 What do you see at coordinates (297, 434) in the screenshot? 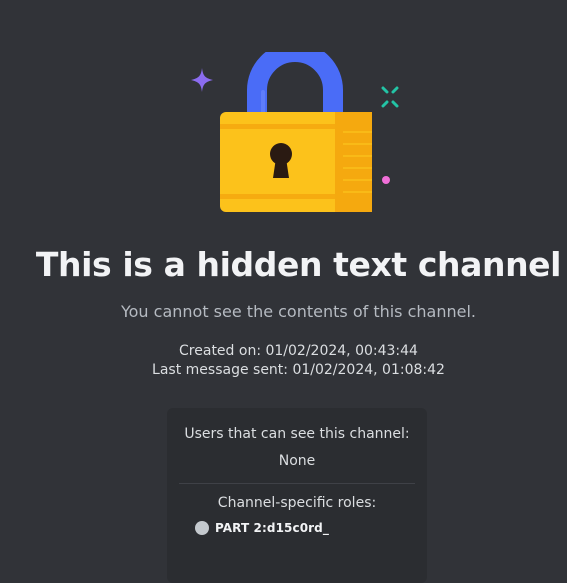
I see `users-heading: Users that can see this channel:` at bounding box center [297, 434].